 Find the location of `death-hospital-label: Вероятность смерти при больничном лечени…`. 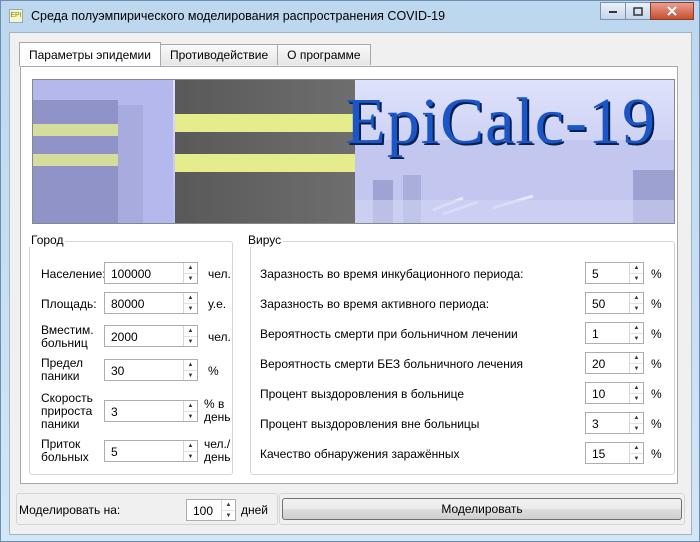

death-hospital-label: Вероятность смерти при больничном лечени… is located at coordinates (389, 334).